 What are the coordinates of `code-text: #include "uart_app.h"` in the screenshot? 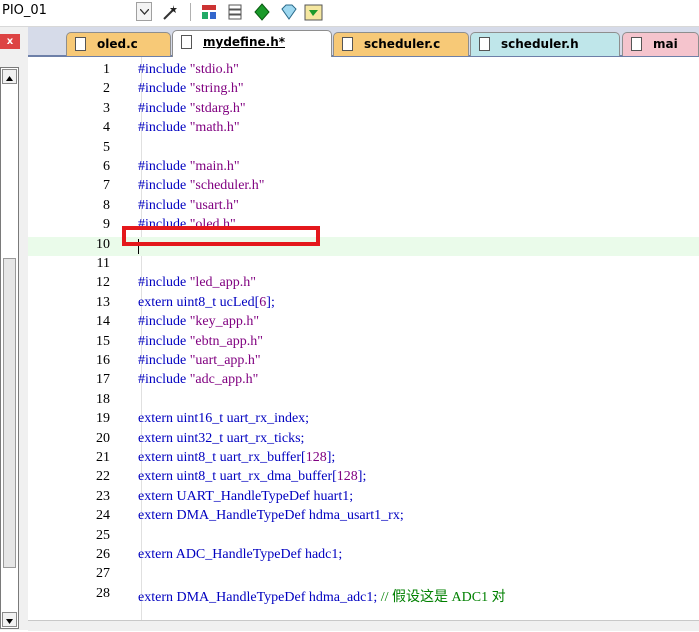 It's located at (199, 361).